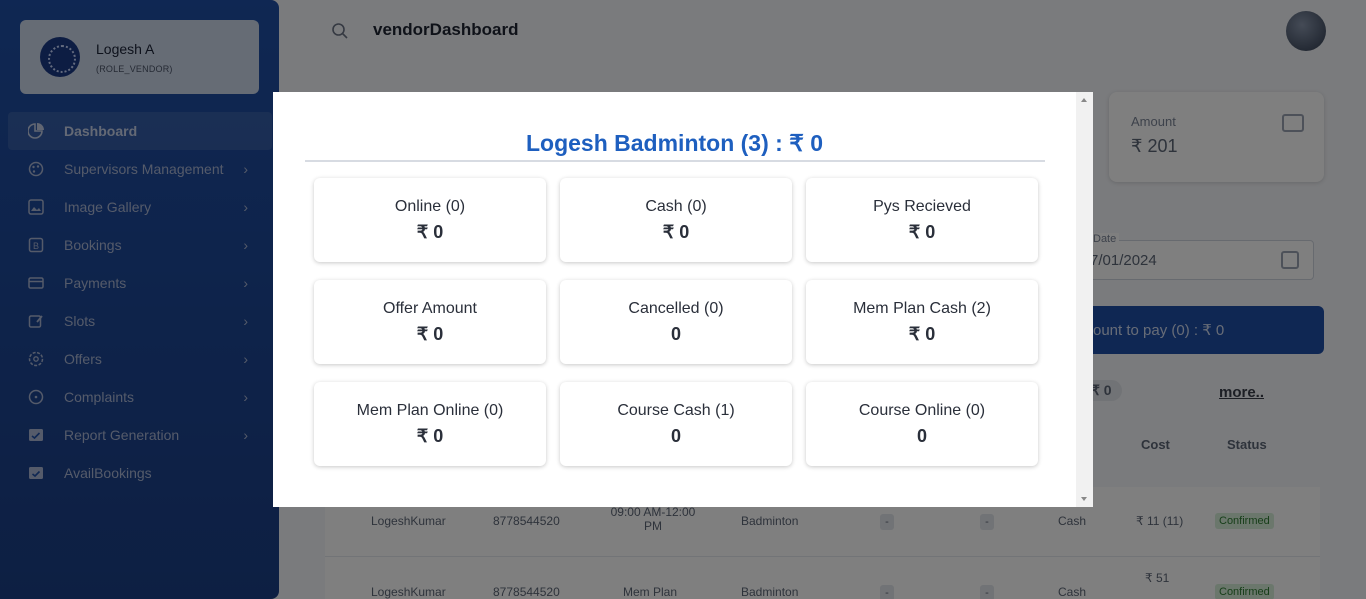 The image size is (1366, 599). What do you see at coordinates (430, 424) in the screenshot?
I see `stat-card-mem-plan-online: Mem Plan Online (0) ₹ 0` at bounding box center [430, 424].